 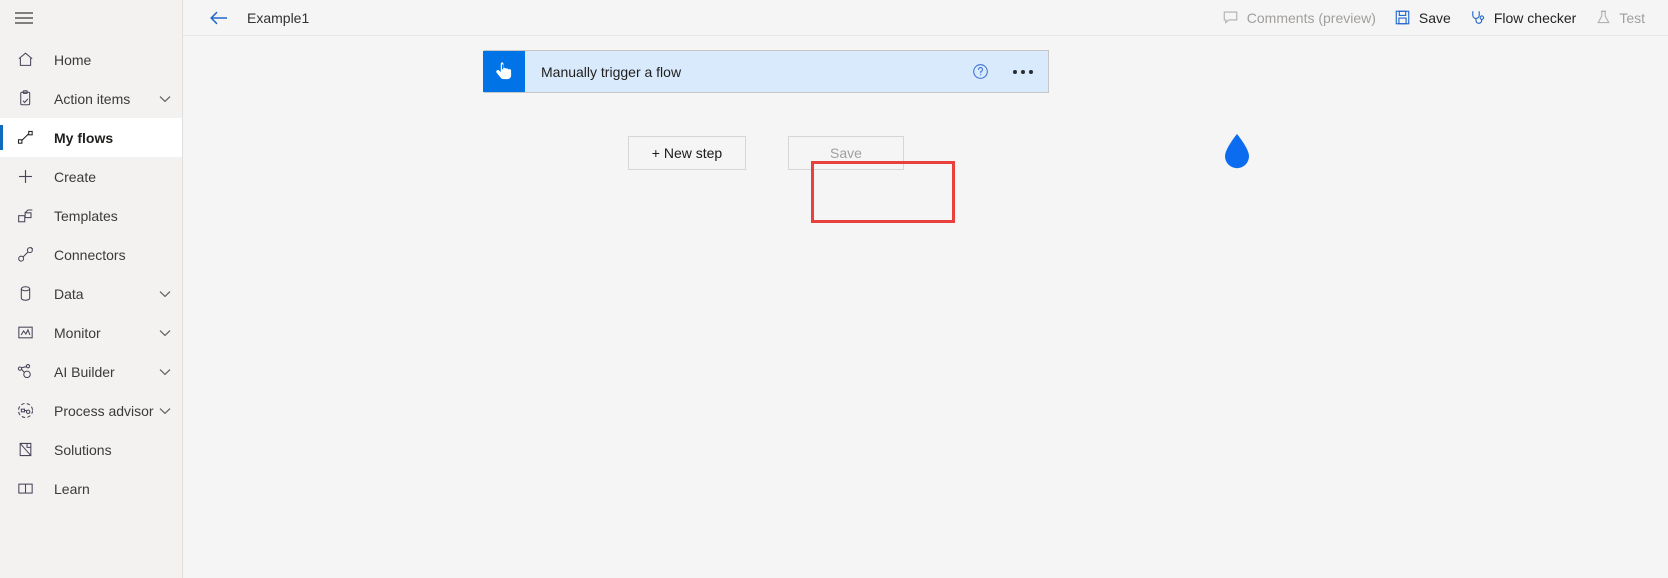 What do you see at coordinates (1311, 17) in the screenshot?
I see `comments-button-label: Comments (preview)` at bounding box center [1311, 17].